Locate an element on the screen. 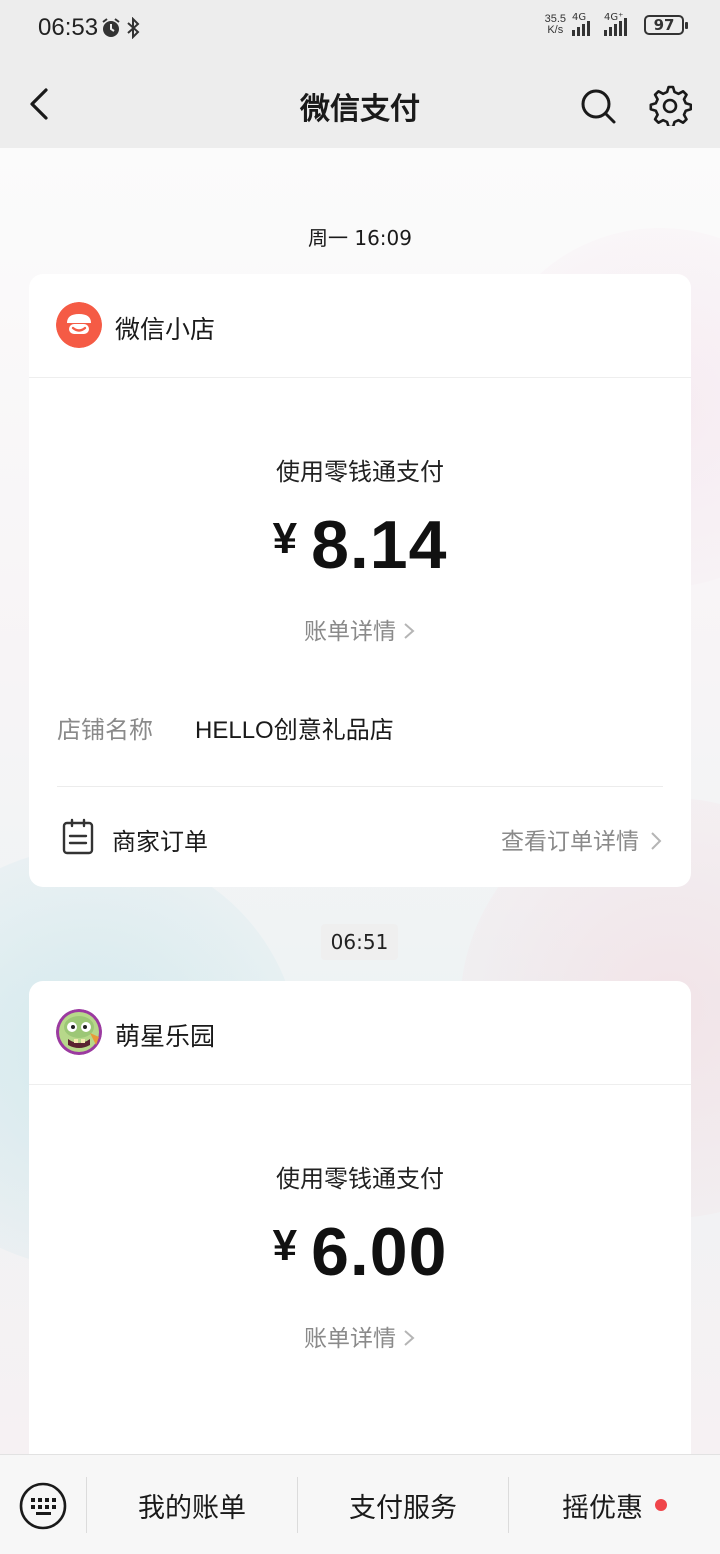 The width and height of the screenshot is (720, 1554). merchant-avatar-zombie is located at coordinates (79, 1032).